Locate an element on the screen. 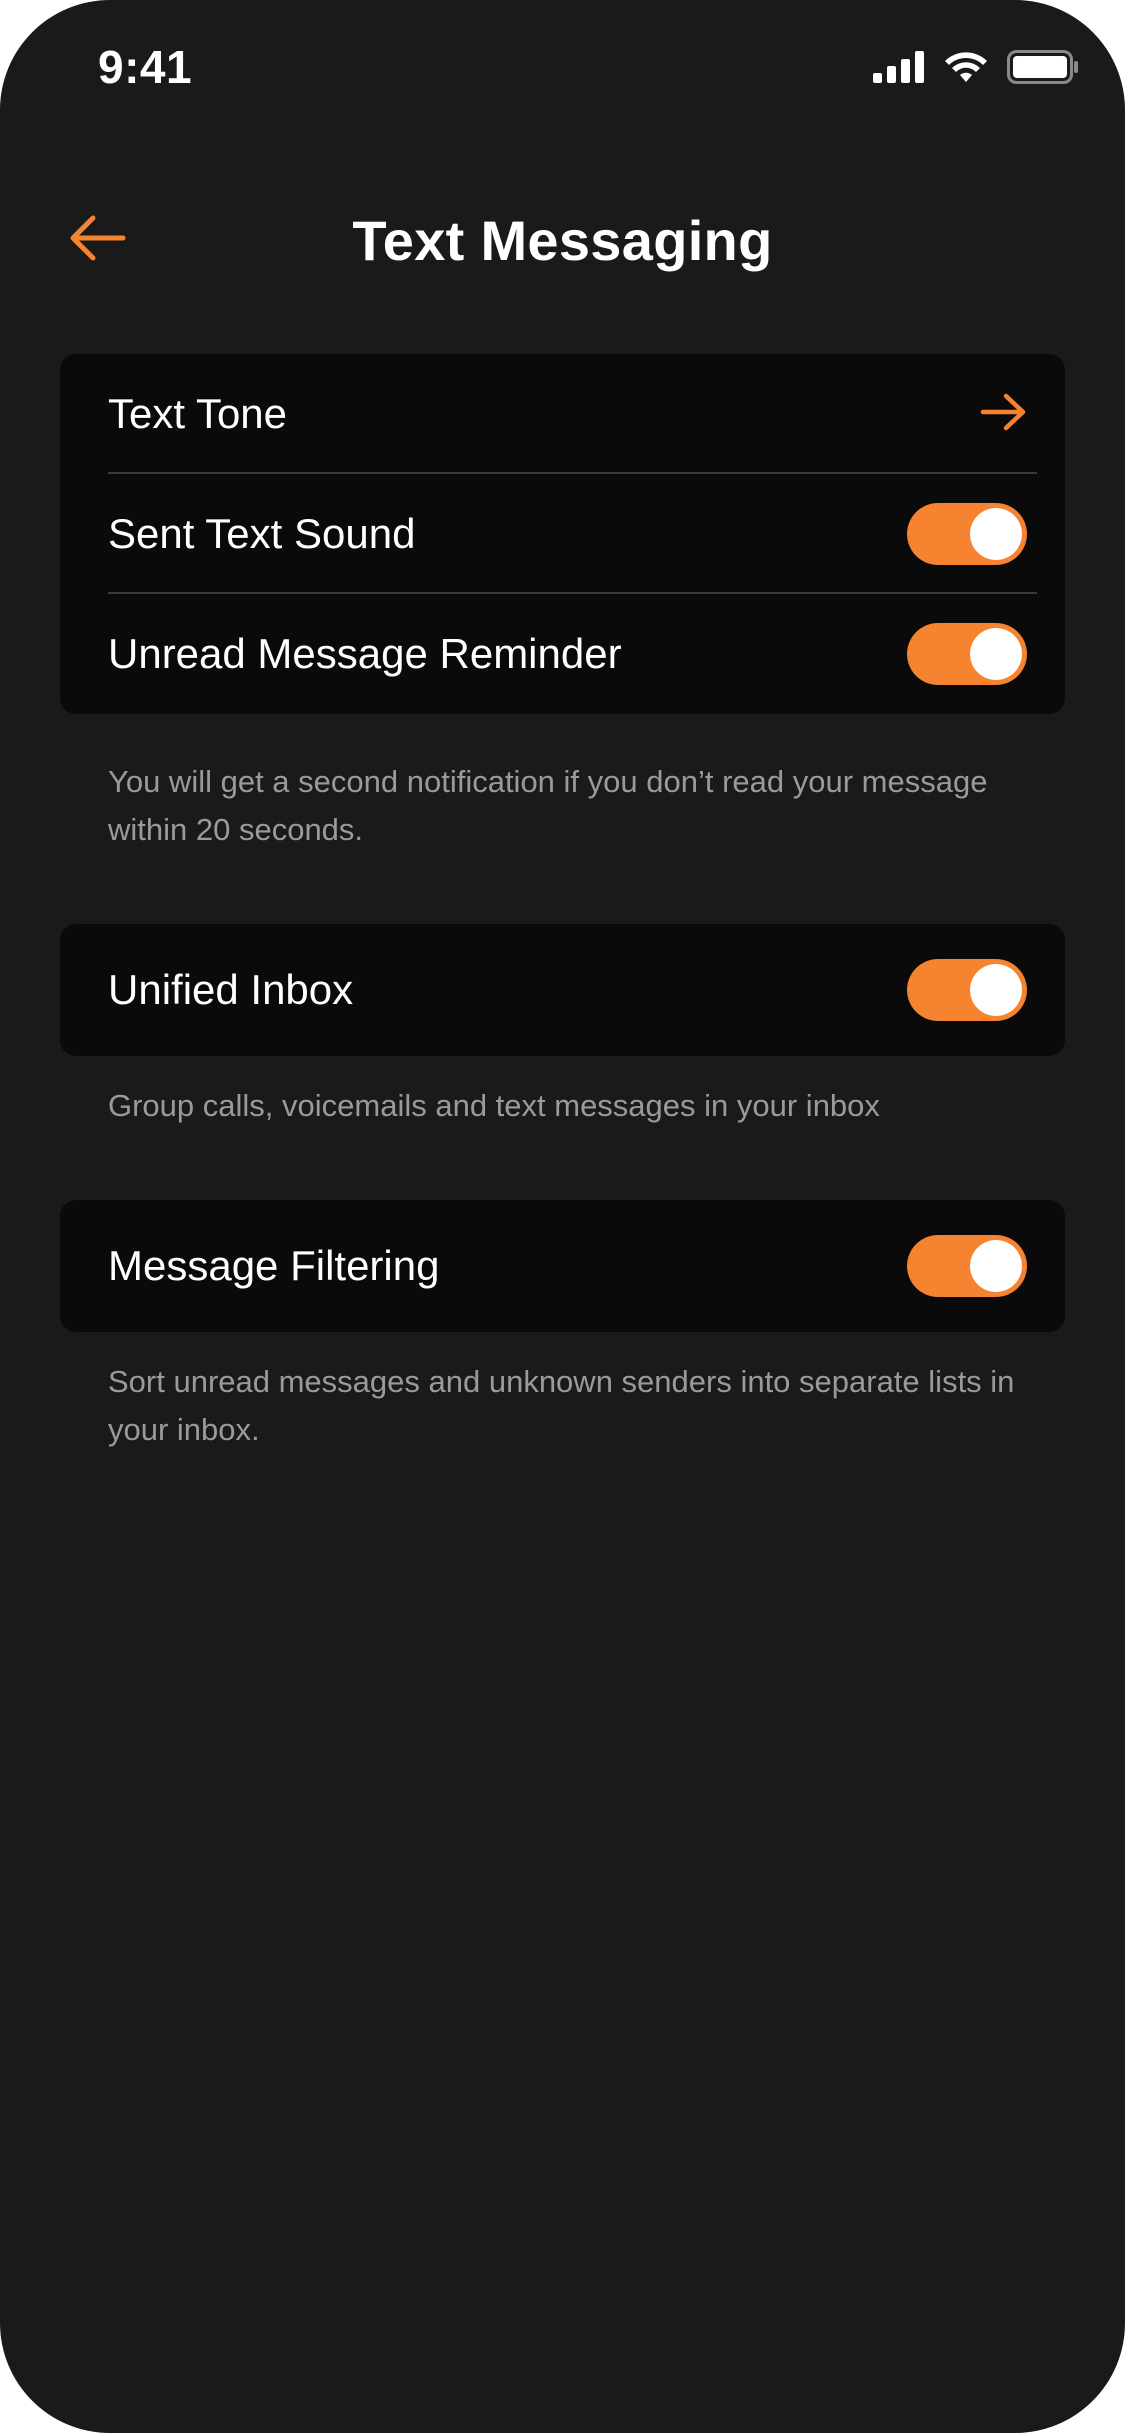 Image resolution: width=1125 pixels, height=2433 pixels. wifi-icon is located at coordinates (966, 69).